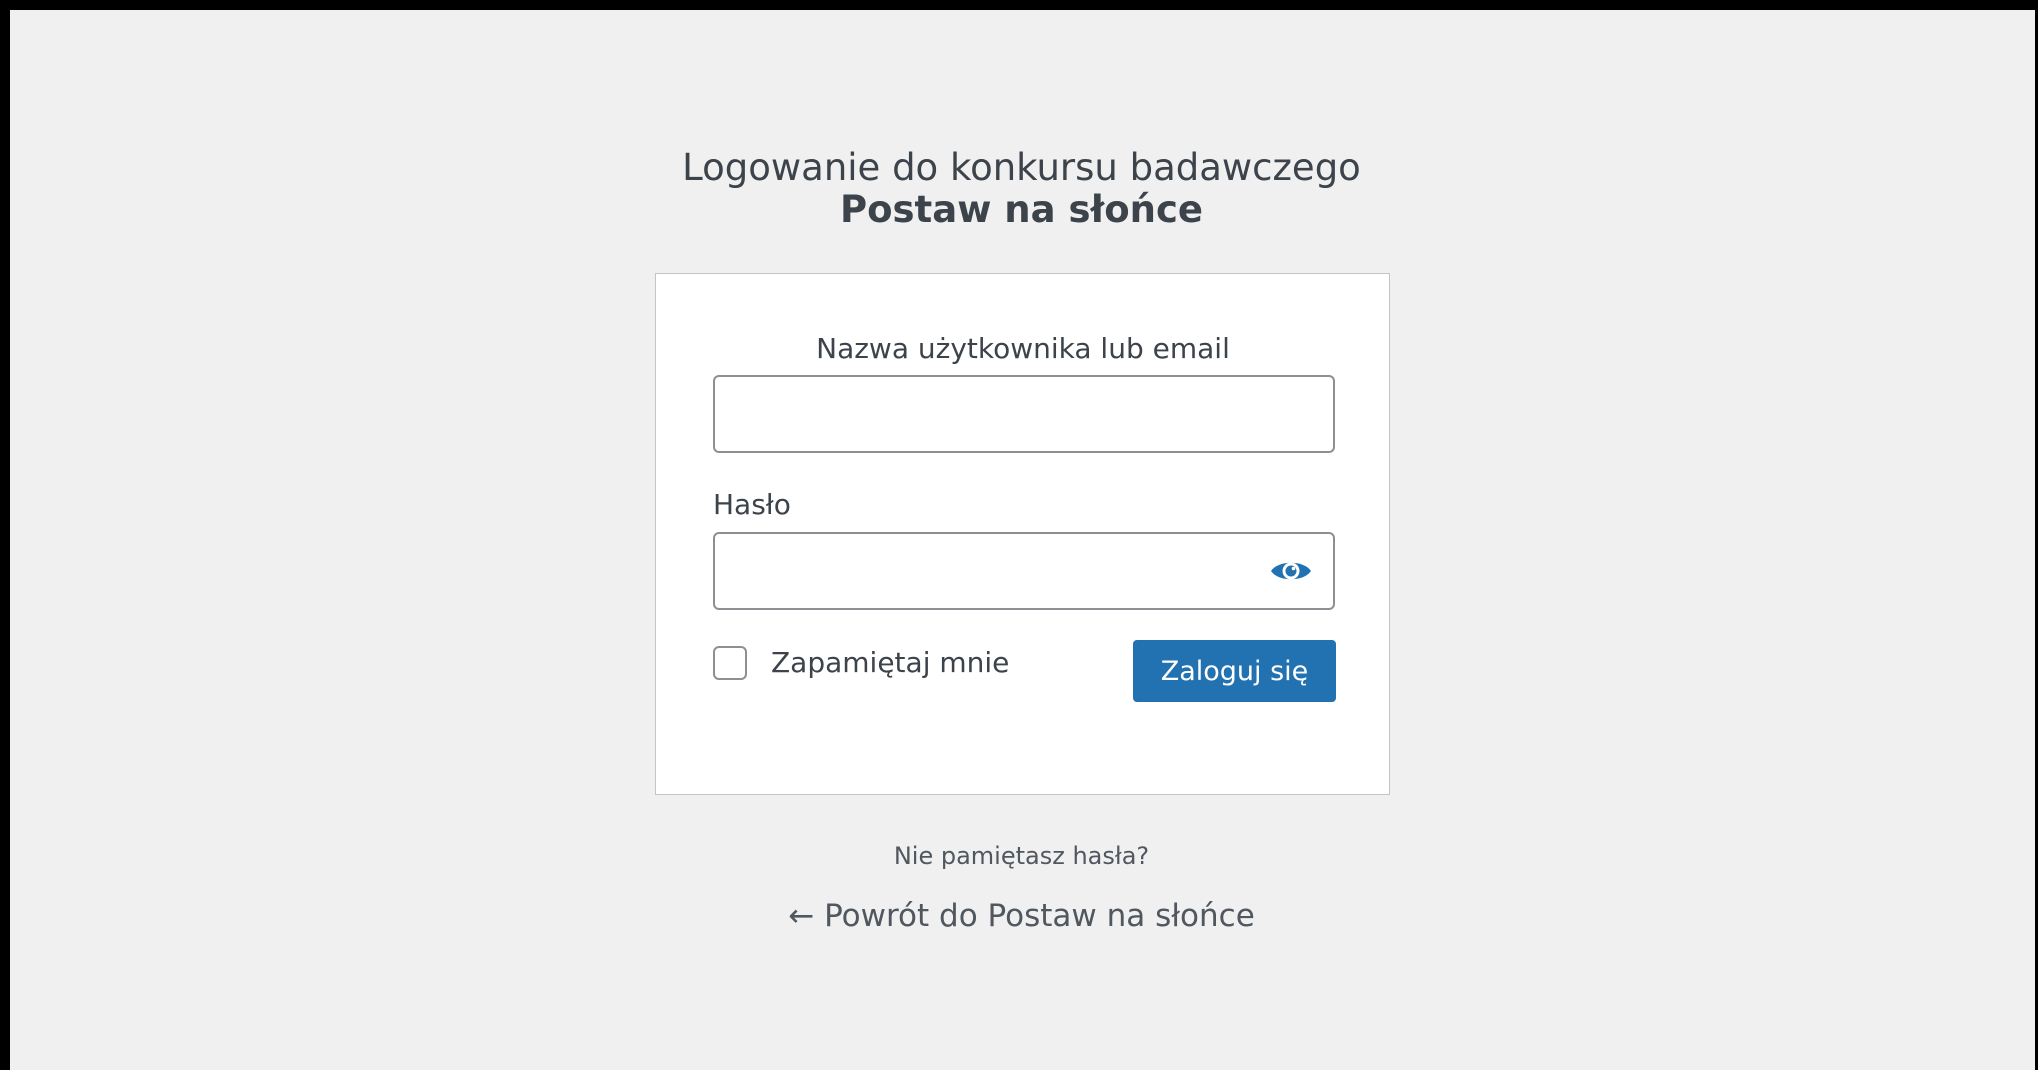  Describe the element at coordinates (1234, 671) in the screenshot. I see `login-button: Zaloguj się` at that location.